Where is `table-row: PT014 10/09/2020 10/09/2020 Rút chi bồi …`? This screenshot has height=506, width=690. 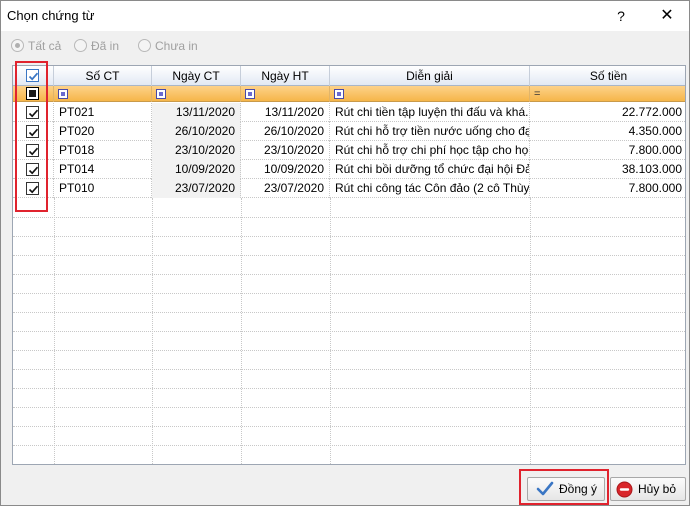
table-row: PT014 10/09/2020 10/09/2020 Rút chi bồi … is located at coordinates (349, 169).